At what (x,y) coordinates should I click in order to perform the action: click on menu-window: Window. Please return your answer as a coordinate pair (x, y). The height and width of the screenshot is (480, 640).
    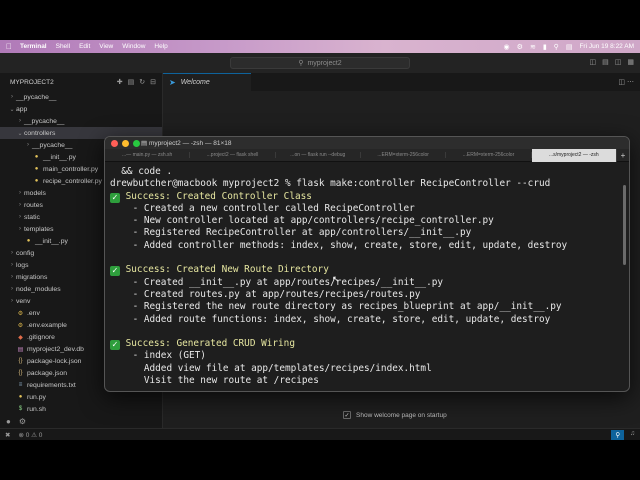
    Looking at the image, I should click on (133, 46).